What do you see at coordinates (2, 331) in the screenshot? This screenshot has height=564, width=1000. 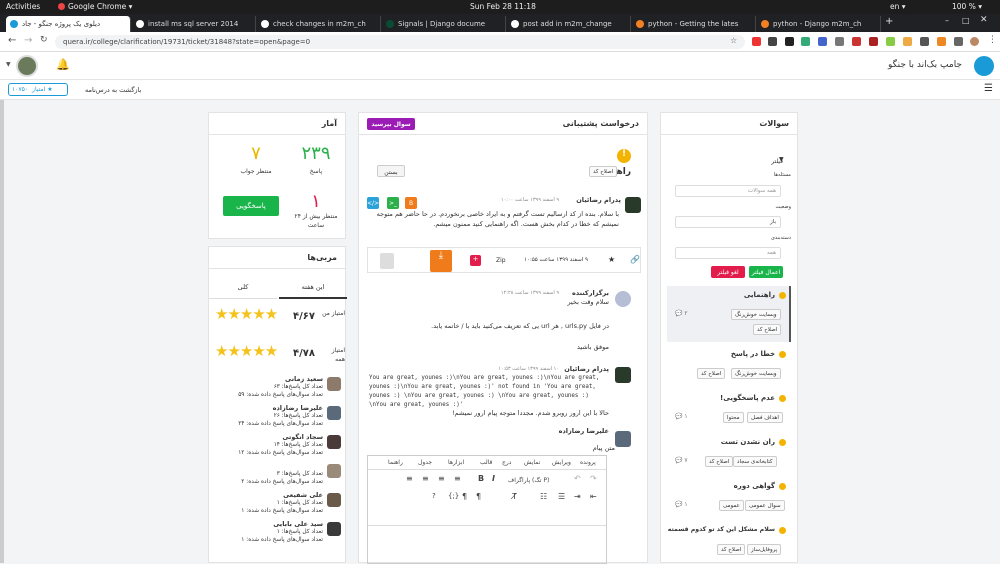 I see `page-scrollbar` at bounding box center [2, 331].